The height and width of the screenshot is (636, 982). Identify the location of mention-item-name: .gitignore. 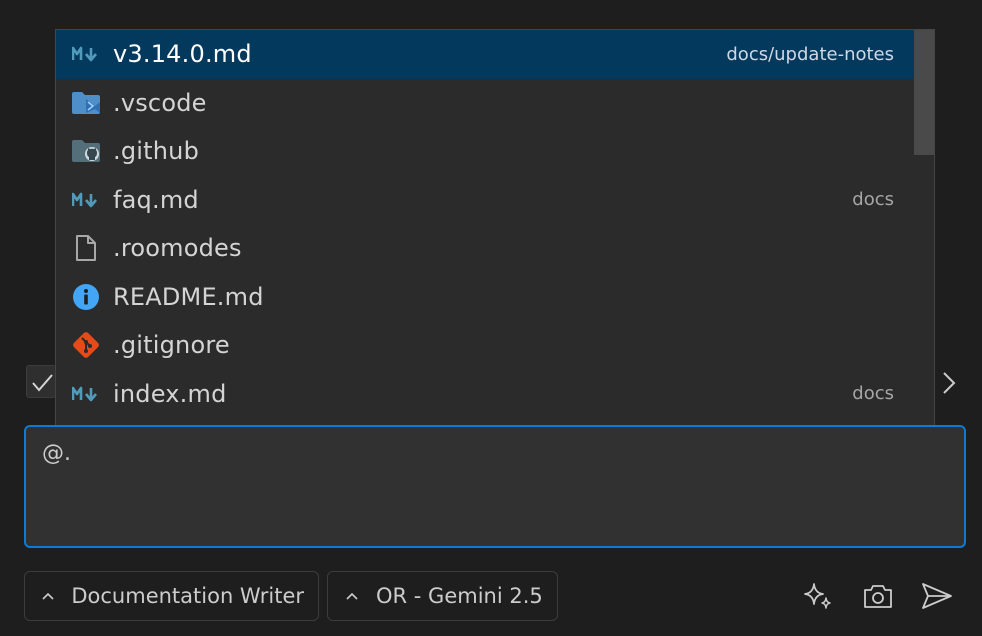
(171, 345).